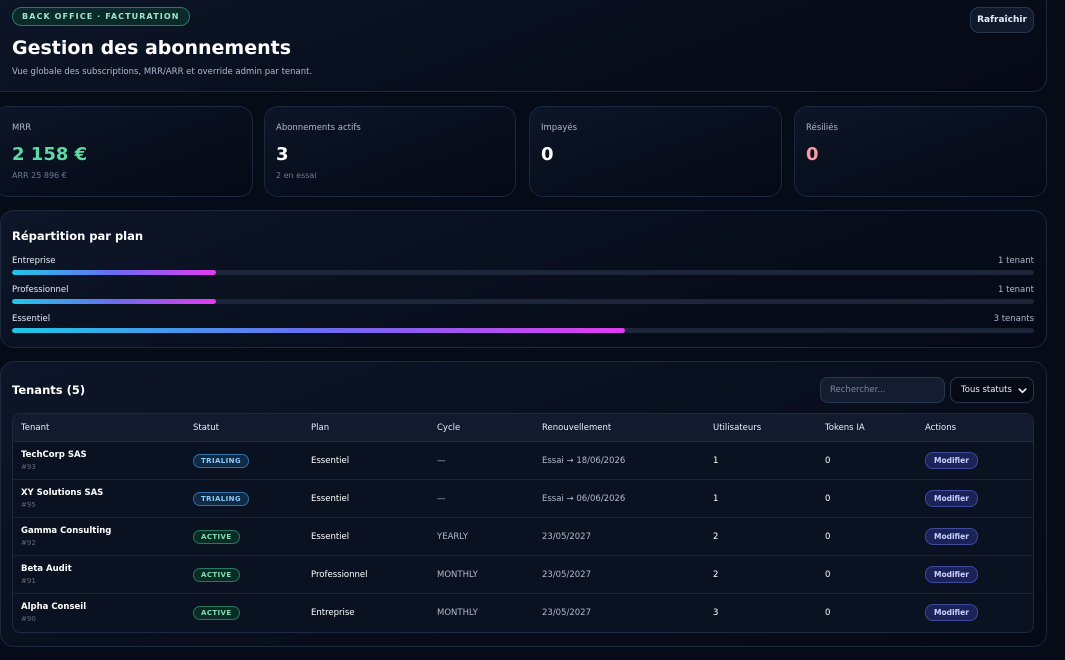 The height and width of the screenshot is (660, 1065). I want to click on tenant-id: #95, so click(28, 505).